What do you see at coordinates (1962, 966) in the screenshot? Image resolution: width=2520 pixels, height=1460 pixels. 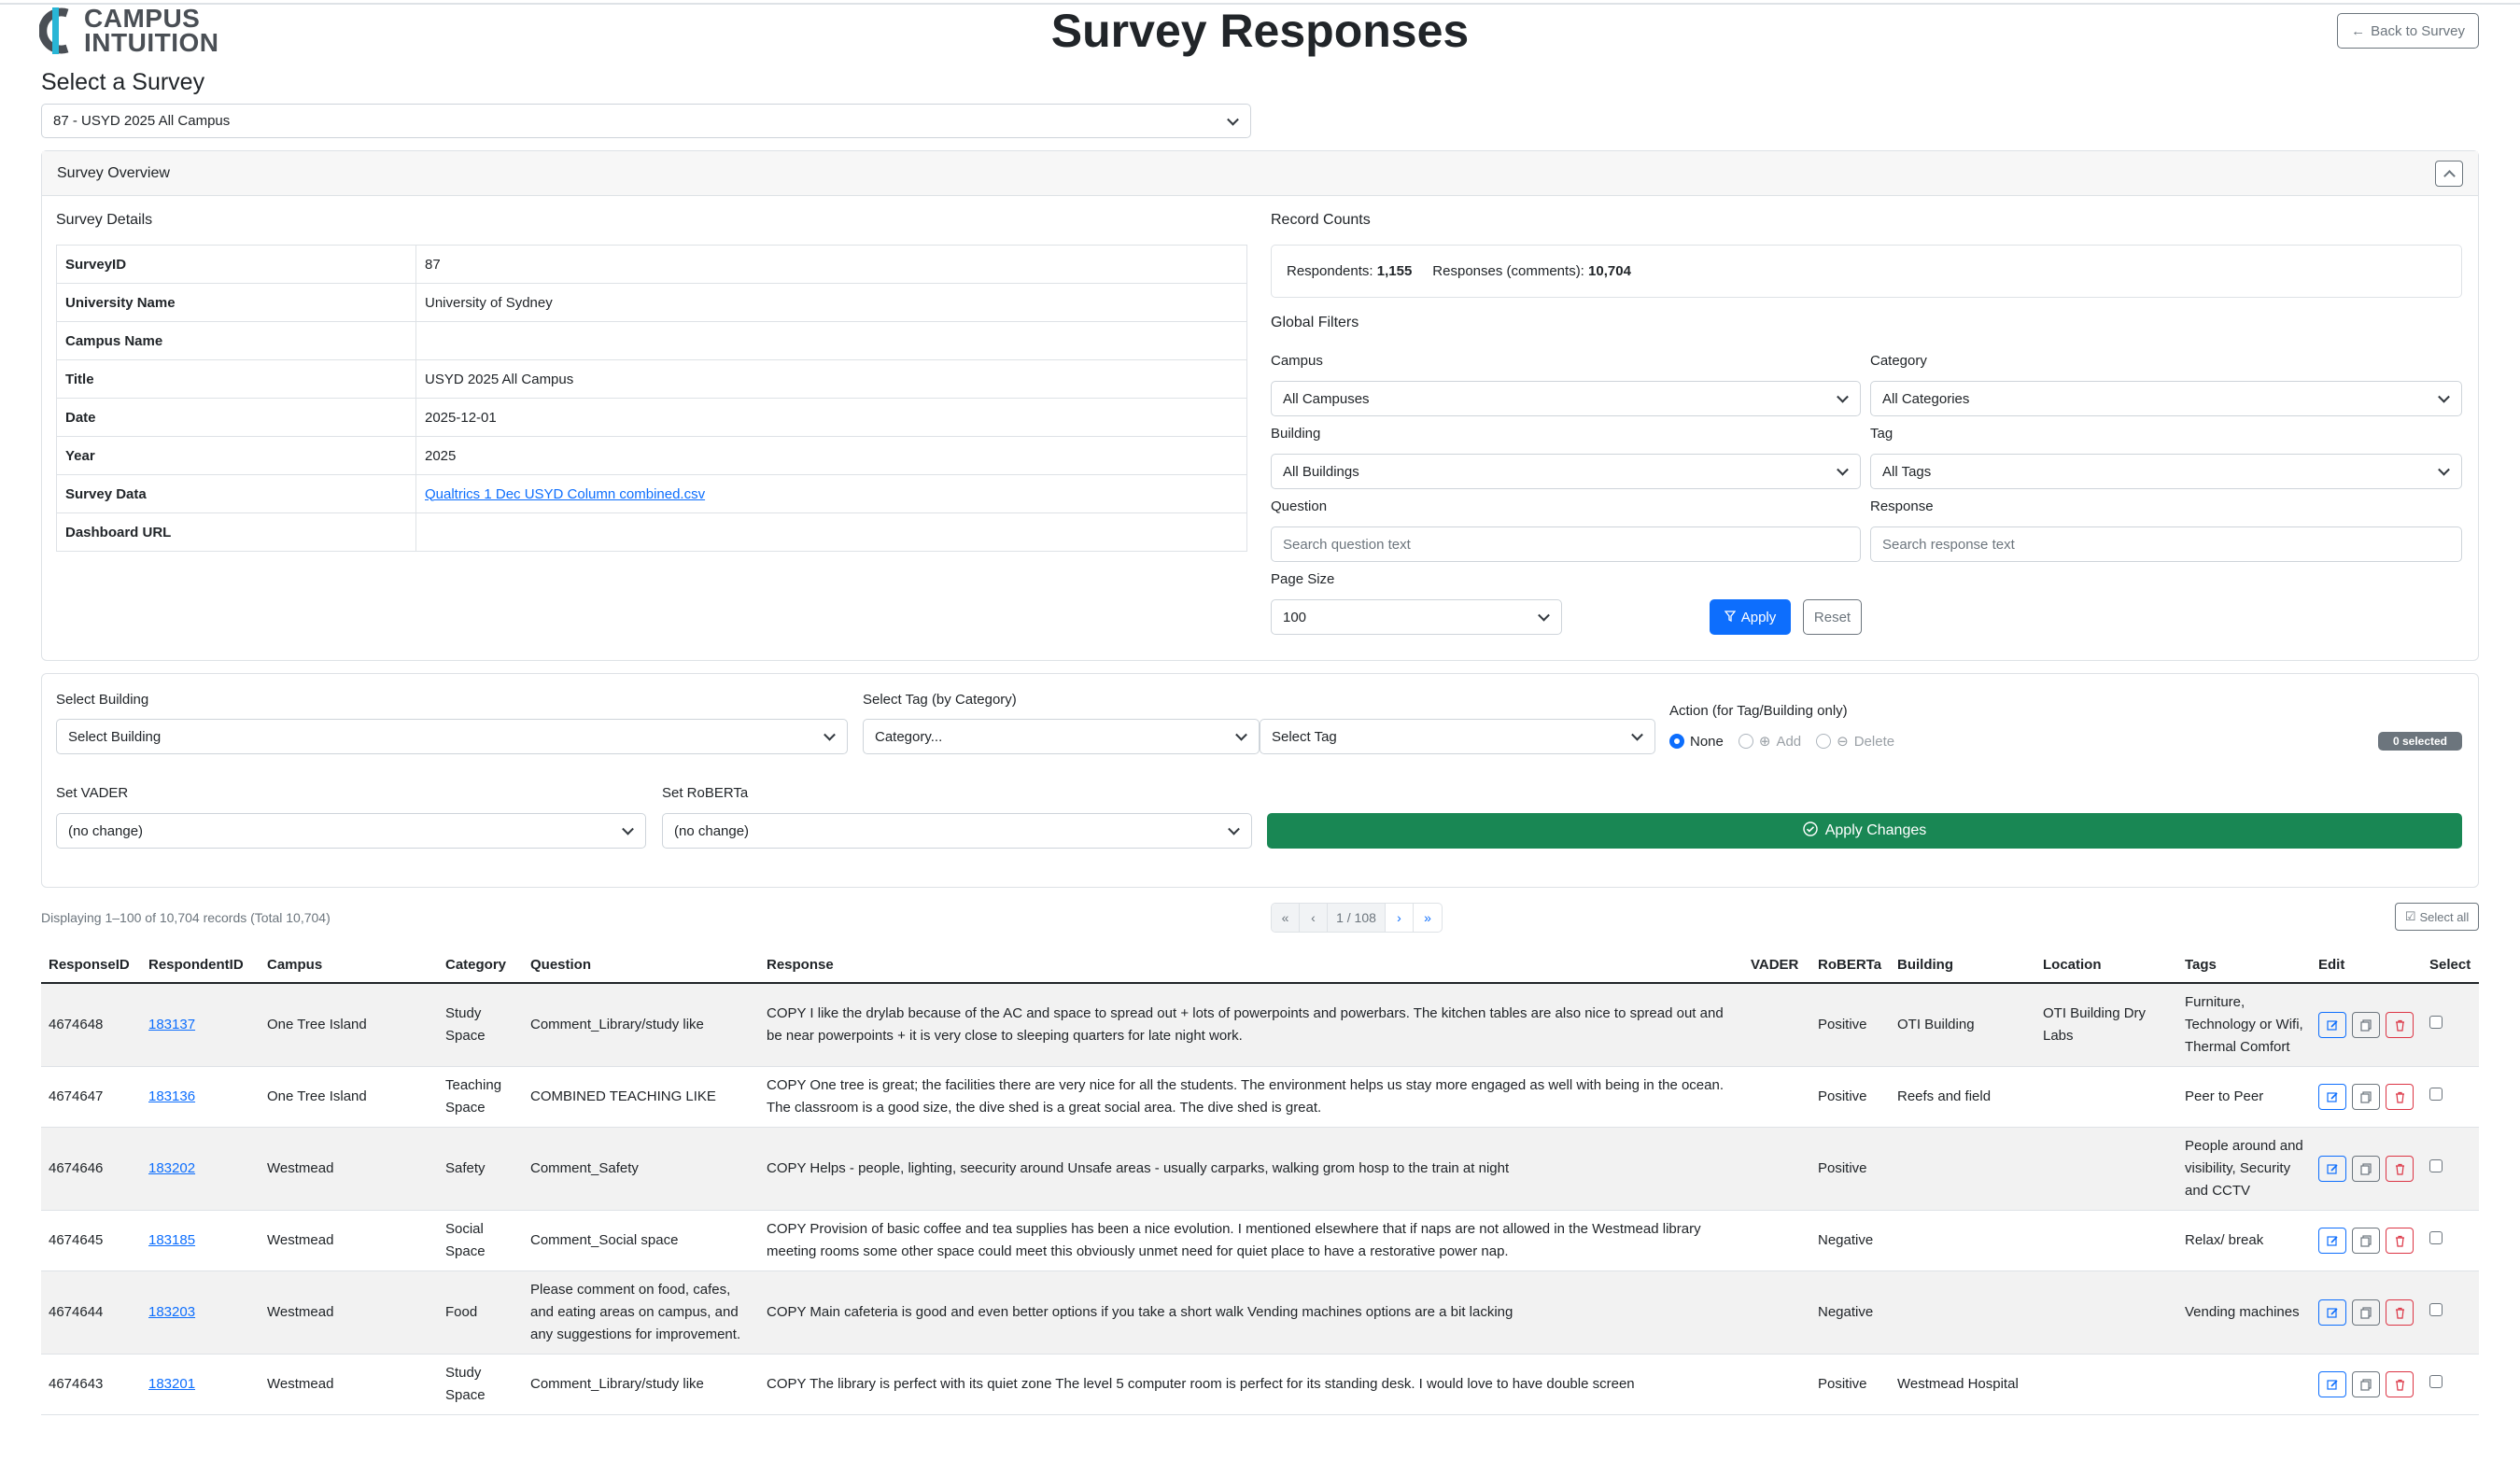 I see `column-header: Building` at bounding box center [1962, 966].